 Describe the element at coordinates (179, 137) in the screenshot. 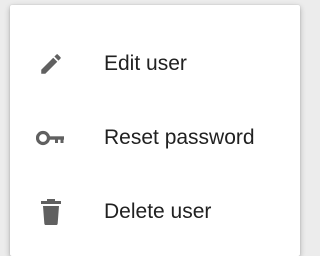

I see `menu-item-label: Reset password` at that location.